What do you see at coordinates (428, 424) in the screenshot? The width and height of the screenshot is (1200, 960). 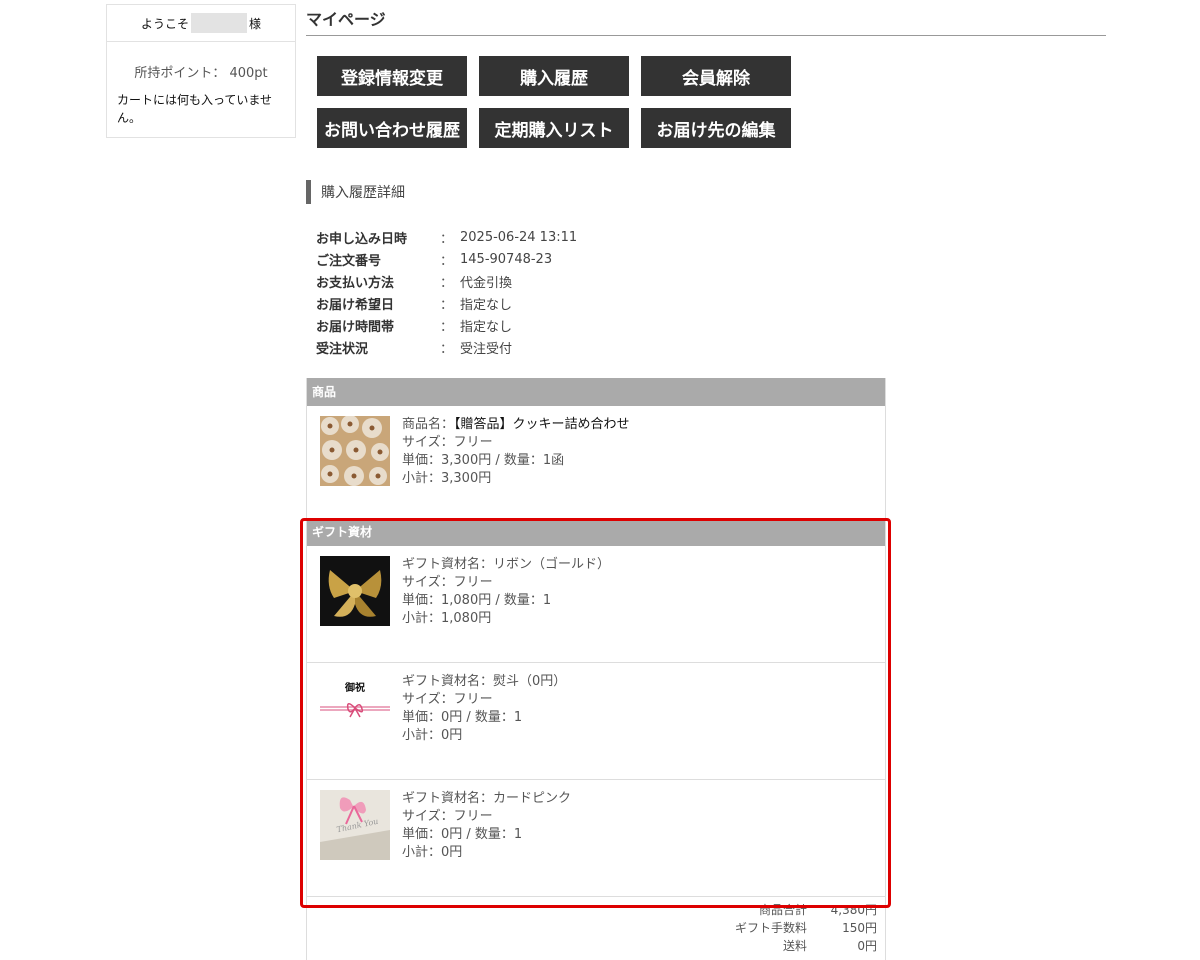 I see `product-name-label: 商品名：` at bounding box center [428, 424].